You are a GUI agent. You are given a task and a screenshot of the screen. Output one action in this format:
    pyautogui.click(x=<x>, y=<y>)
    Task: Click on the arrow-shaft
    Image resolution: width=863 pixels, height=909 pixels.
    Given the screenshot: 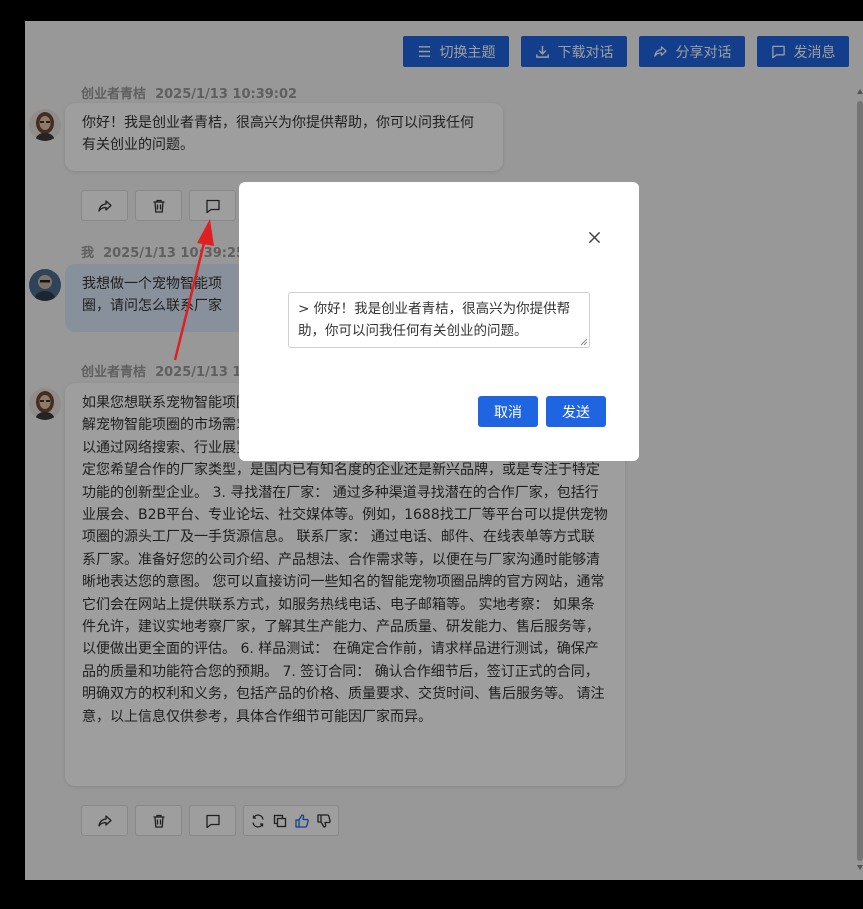 What is the action you would take?
    pyautogui.click(x=190, y=299)
    